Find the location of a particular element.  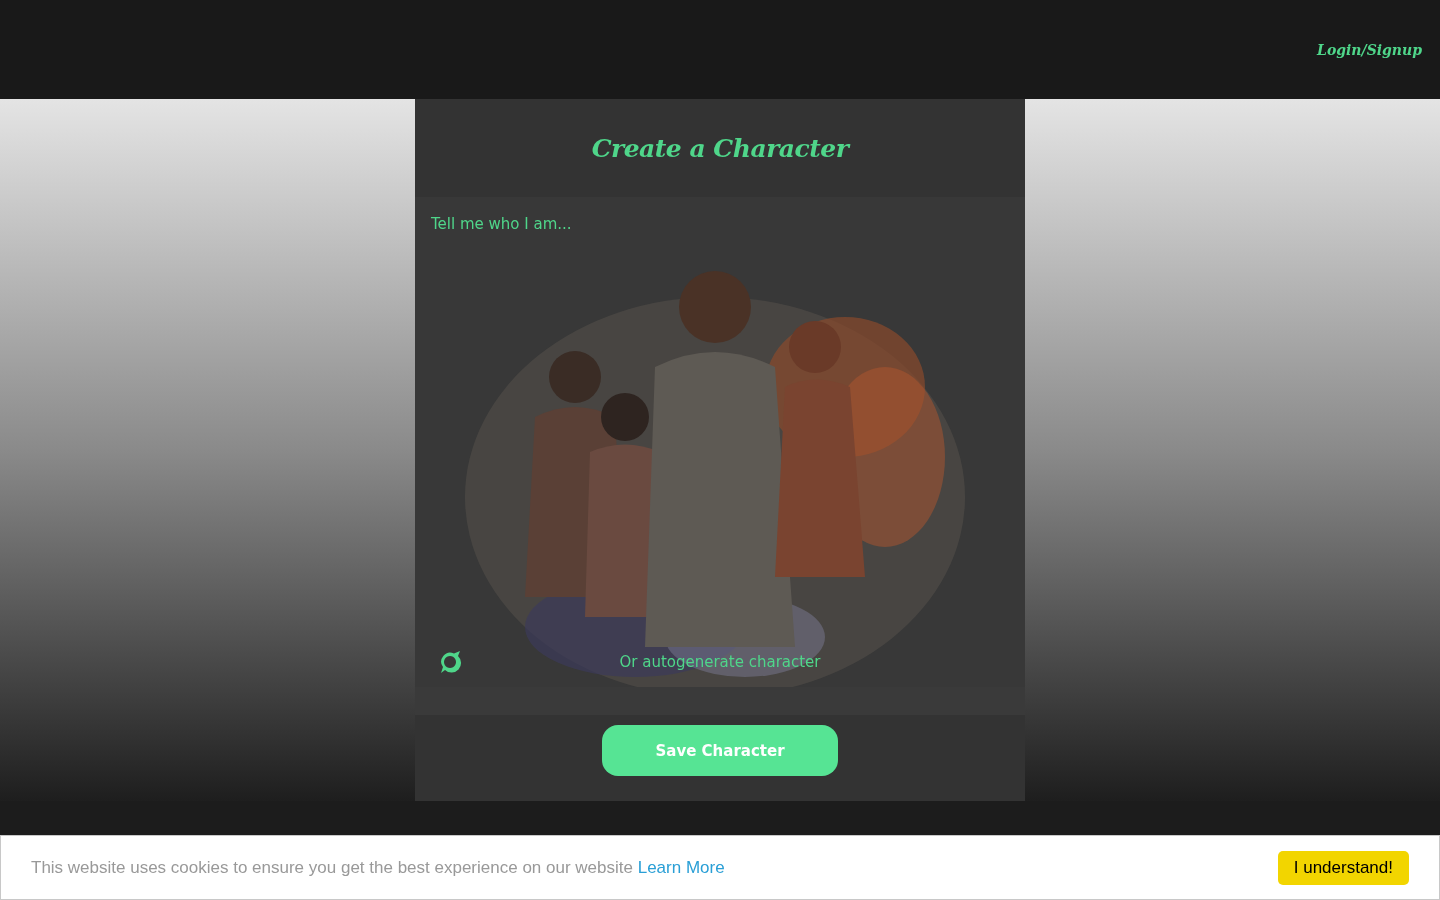

accept-cookies-button: I understand! is located at coordinates (1343, 867).